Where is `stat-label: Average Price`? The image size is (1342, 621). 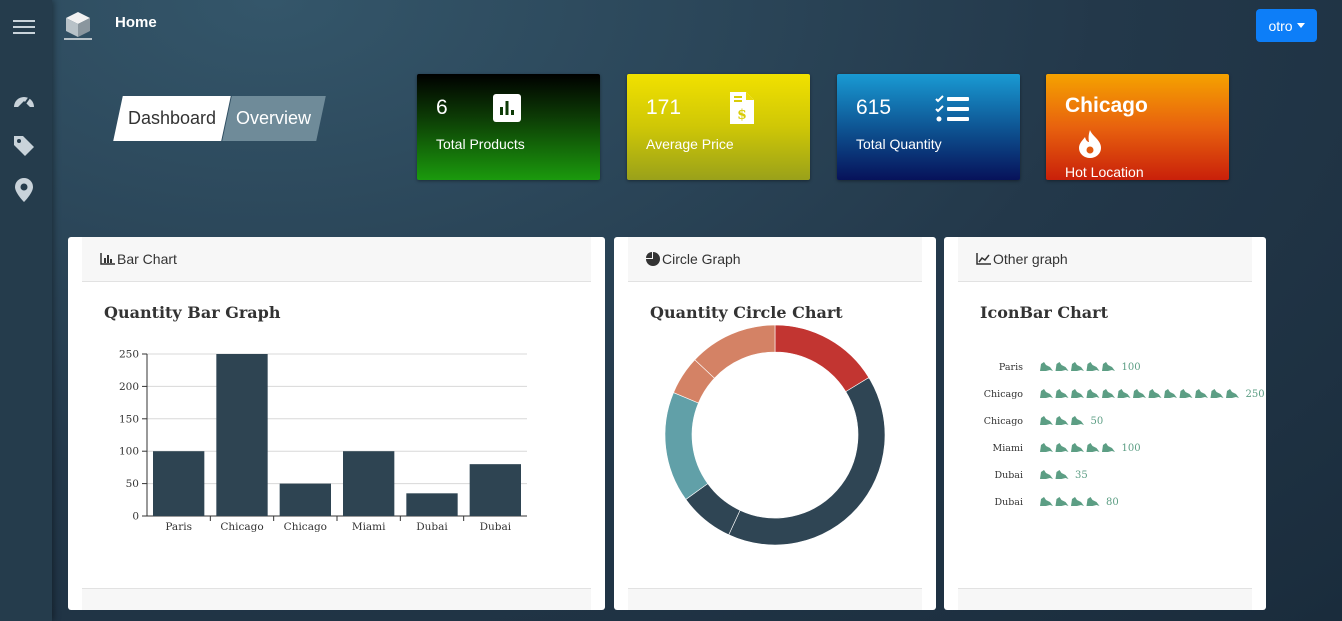 stat-label: Average Price is located at coordinates (690, 144).